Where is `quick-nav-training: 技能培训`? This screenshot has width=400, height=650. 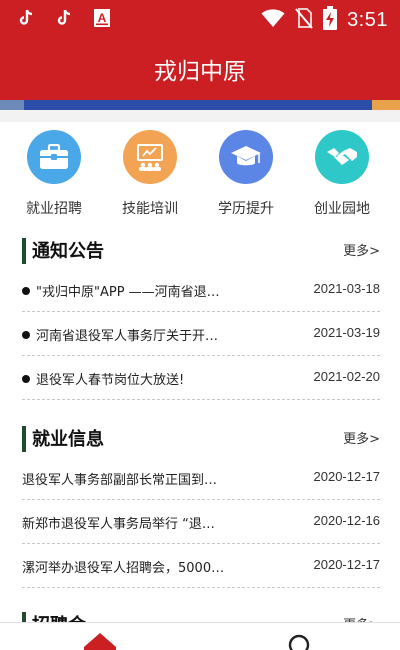
quick-nav-training: 技能培训 is located at coordinates (150, 174).